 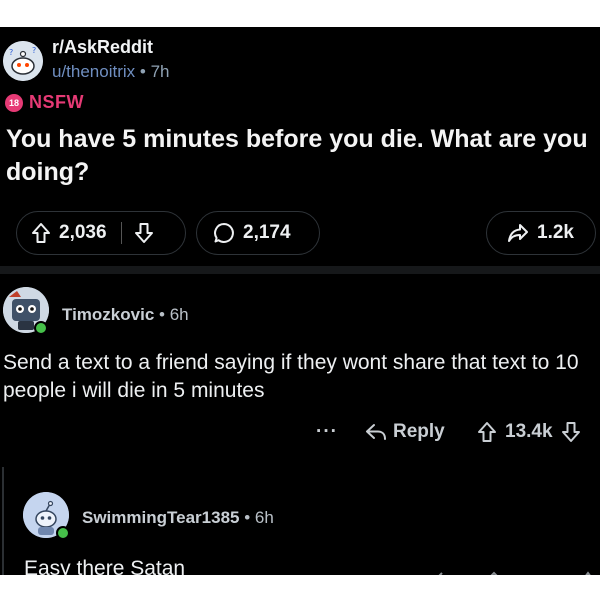 I want to click on subreddit-avatar-icon: ? ?, so click(x=23, y=61).